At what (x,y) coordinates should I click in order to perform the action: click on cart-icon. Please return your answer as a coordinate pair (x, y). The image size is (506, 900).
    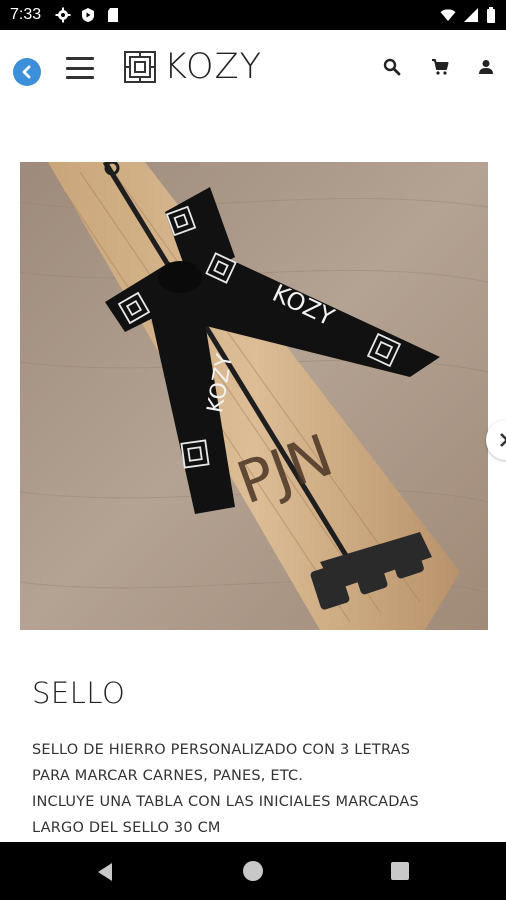
    Looking at the image, I should click on (440, 67).